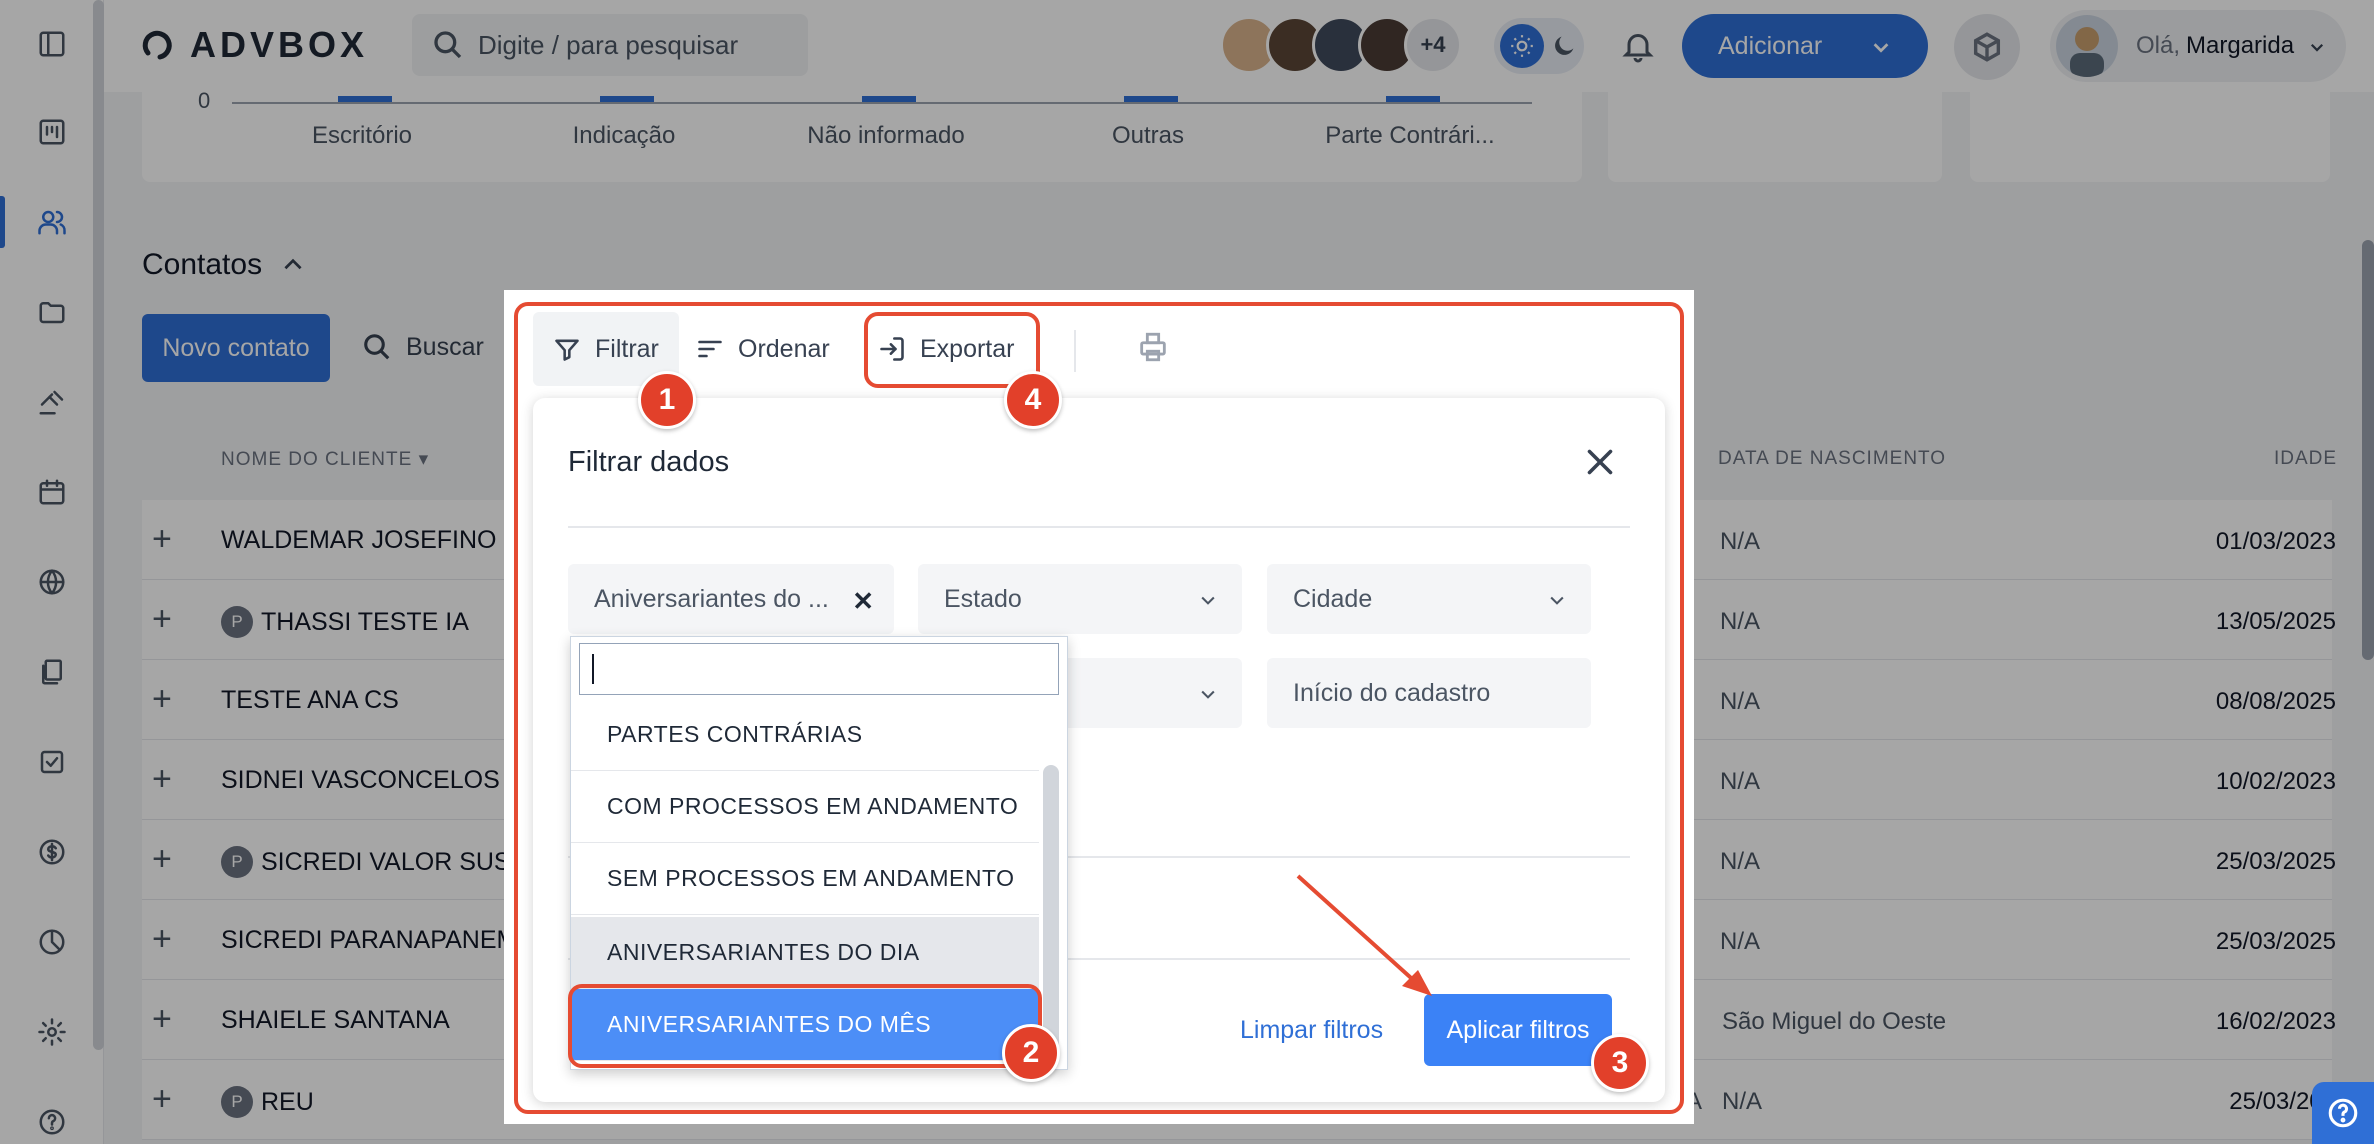 The width and height of the screenshot is (2374, 1144). What do you see at coordinates (1620, 1063) in the screenshot?
I see `step-marker-3: 3` at bounding box center [1620, 1063].